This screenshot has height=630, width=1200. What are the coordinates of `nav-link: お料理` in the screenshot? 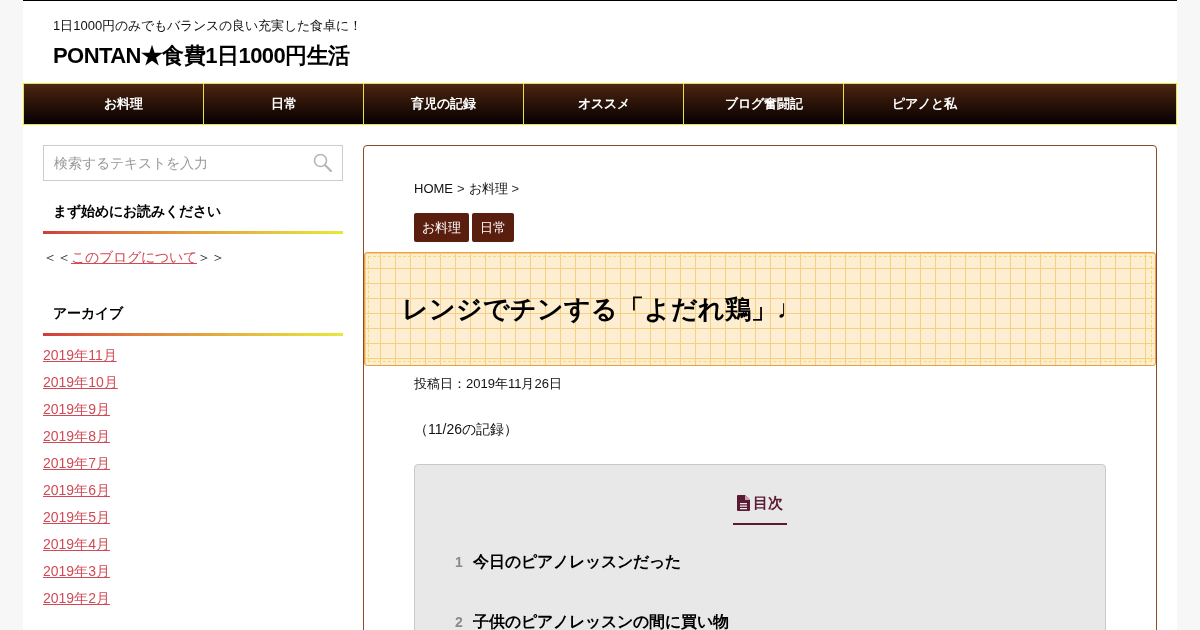 It's located at (124, 104).